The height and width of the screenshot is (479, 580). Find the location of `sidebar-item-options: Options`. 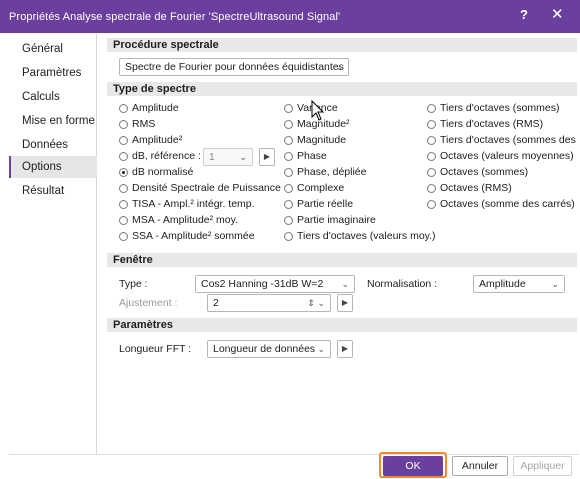

sidebar-item-options: Options is located at coordinates (53, 167).